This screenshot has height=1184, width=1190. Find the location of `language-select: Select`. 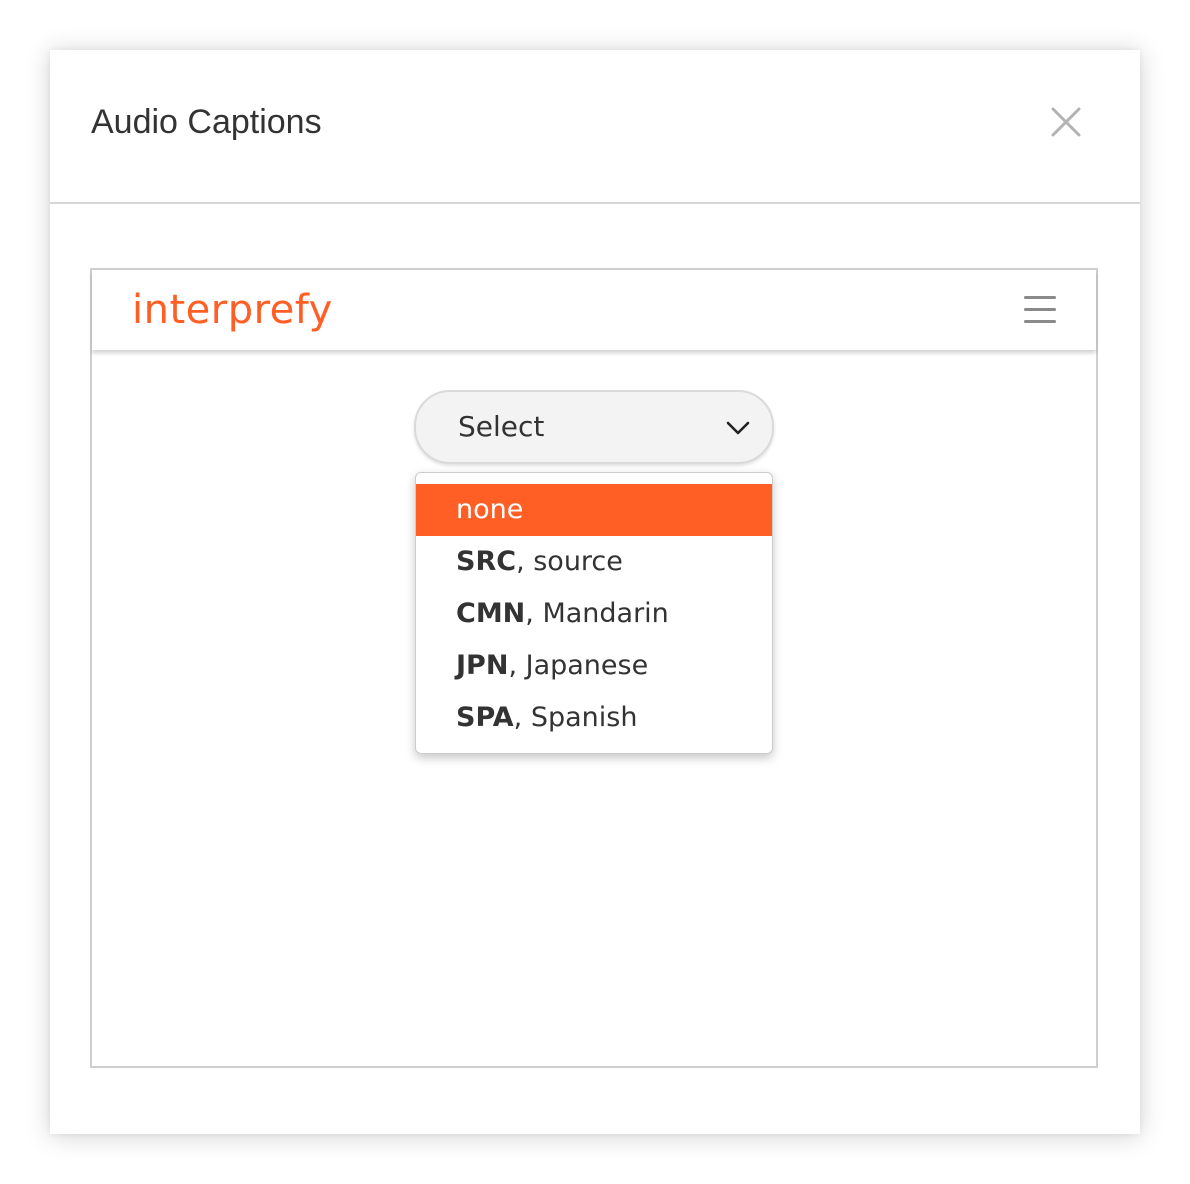

language-select: Select is located at coordinates (594, 427).